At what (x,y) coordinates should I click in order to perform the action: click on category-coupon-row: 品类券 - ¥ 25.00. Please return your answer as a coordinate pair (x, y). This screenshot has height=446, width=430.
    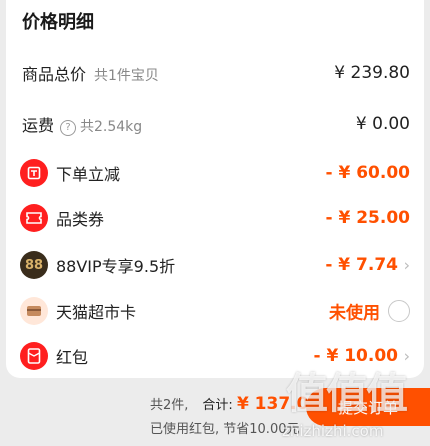
    Looking at the image, I should click on (215, 218).